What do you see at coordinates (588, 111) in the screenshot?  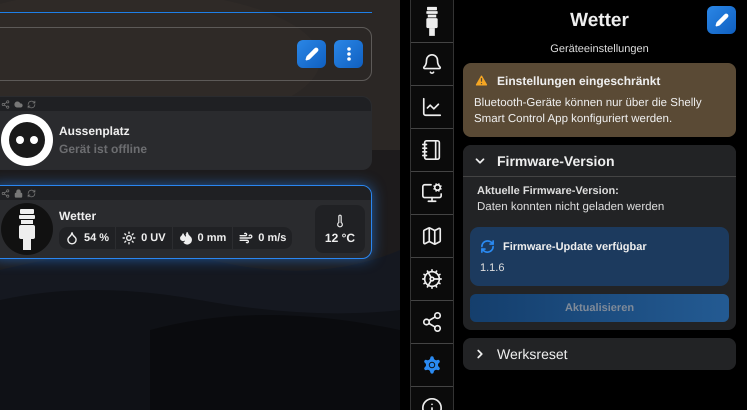 I see `warning-text: Bluetooth-Geräte können nur über die Shelly Smart Control App konfiguriert werden.` at bounding box center [588, 111].